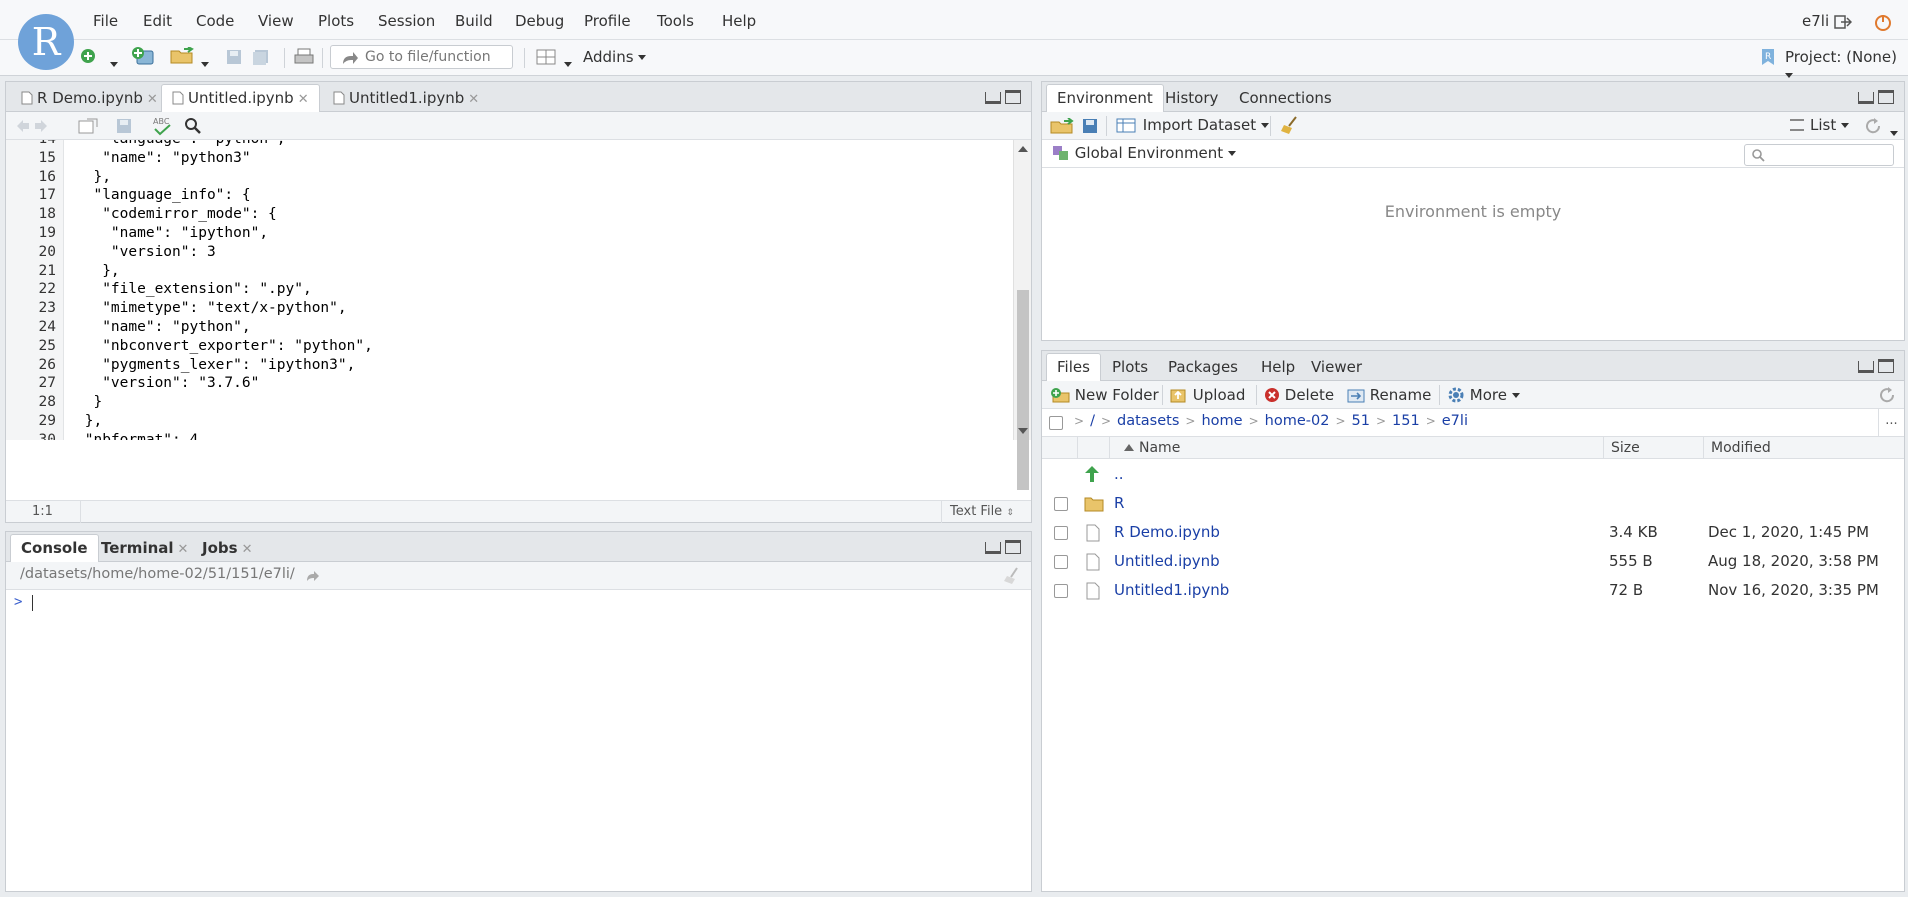 This screenshot has height=897, width=1908. I want to click on view-mode-menu: List, so click(1819, 125).